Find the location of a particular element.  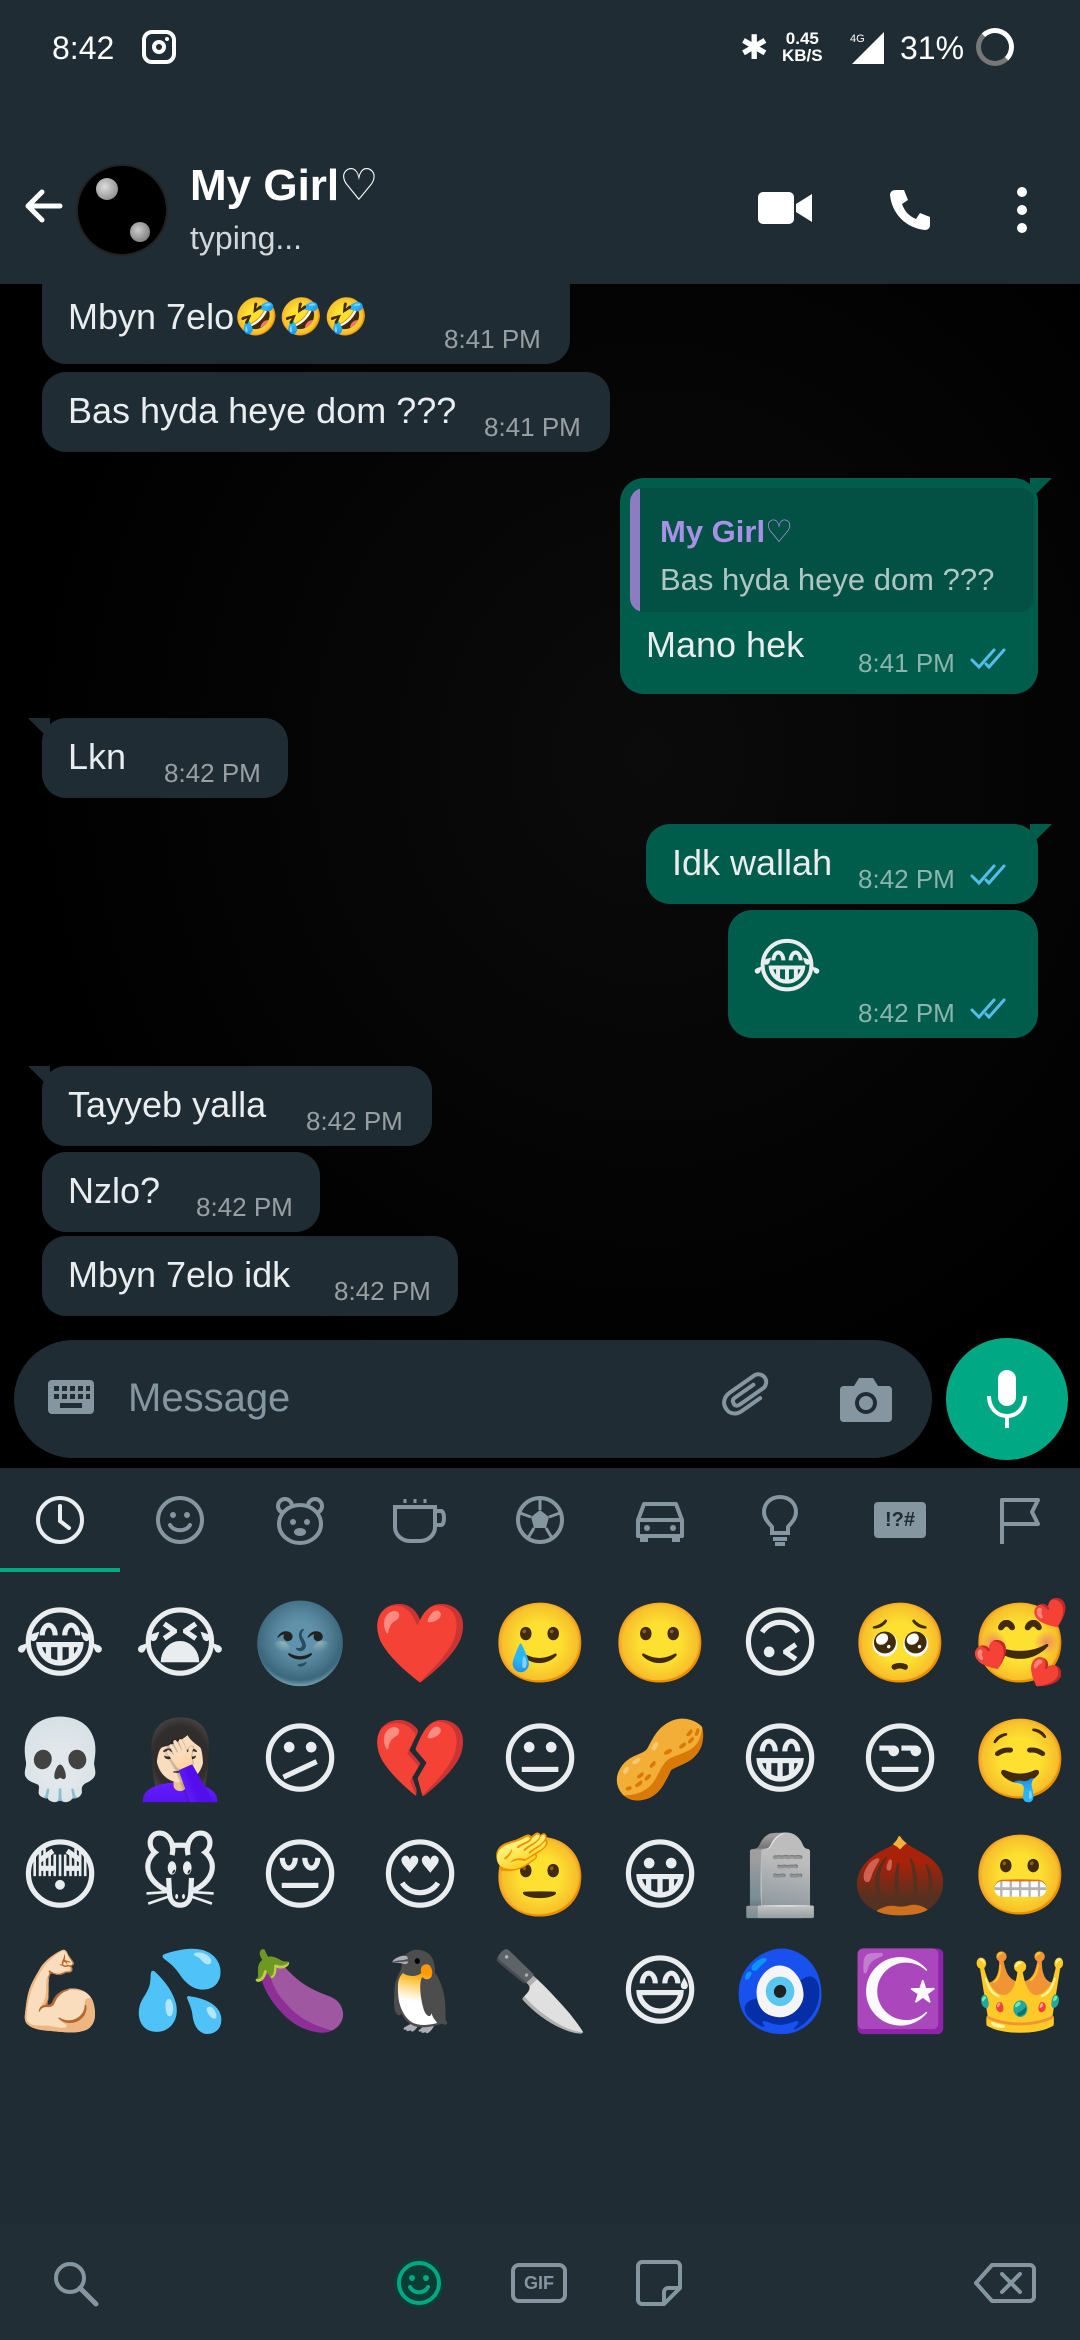

tab-smileys is located at coordinates (180, 1520).